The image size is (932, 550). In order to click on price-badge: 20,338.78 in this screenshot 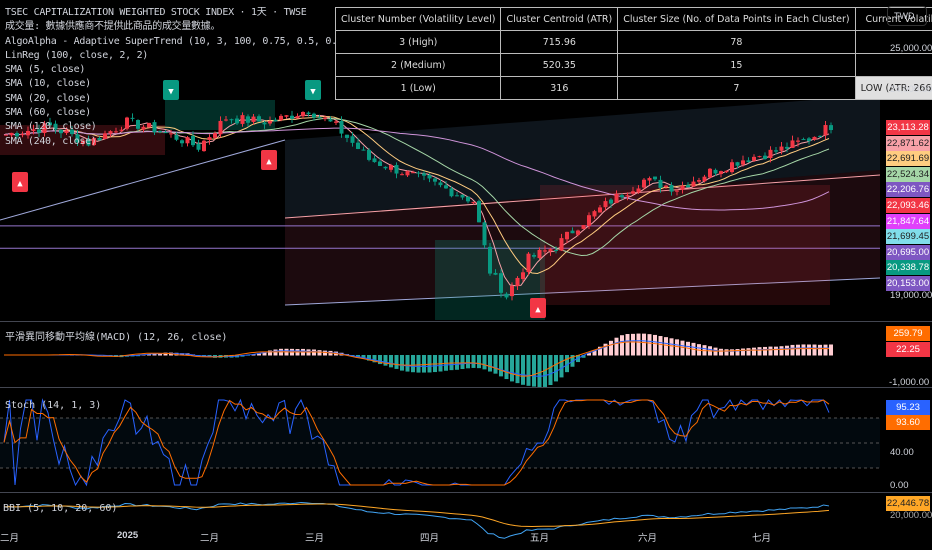, I will do `click(908, 268)`.